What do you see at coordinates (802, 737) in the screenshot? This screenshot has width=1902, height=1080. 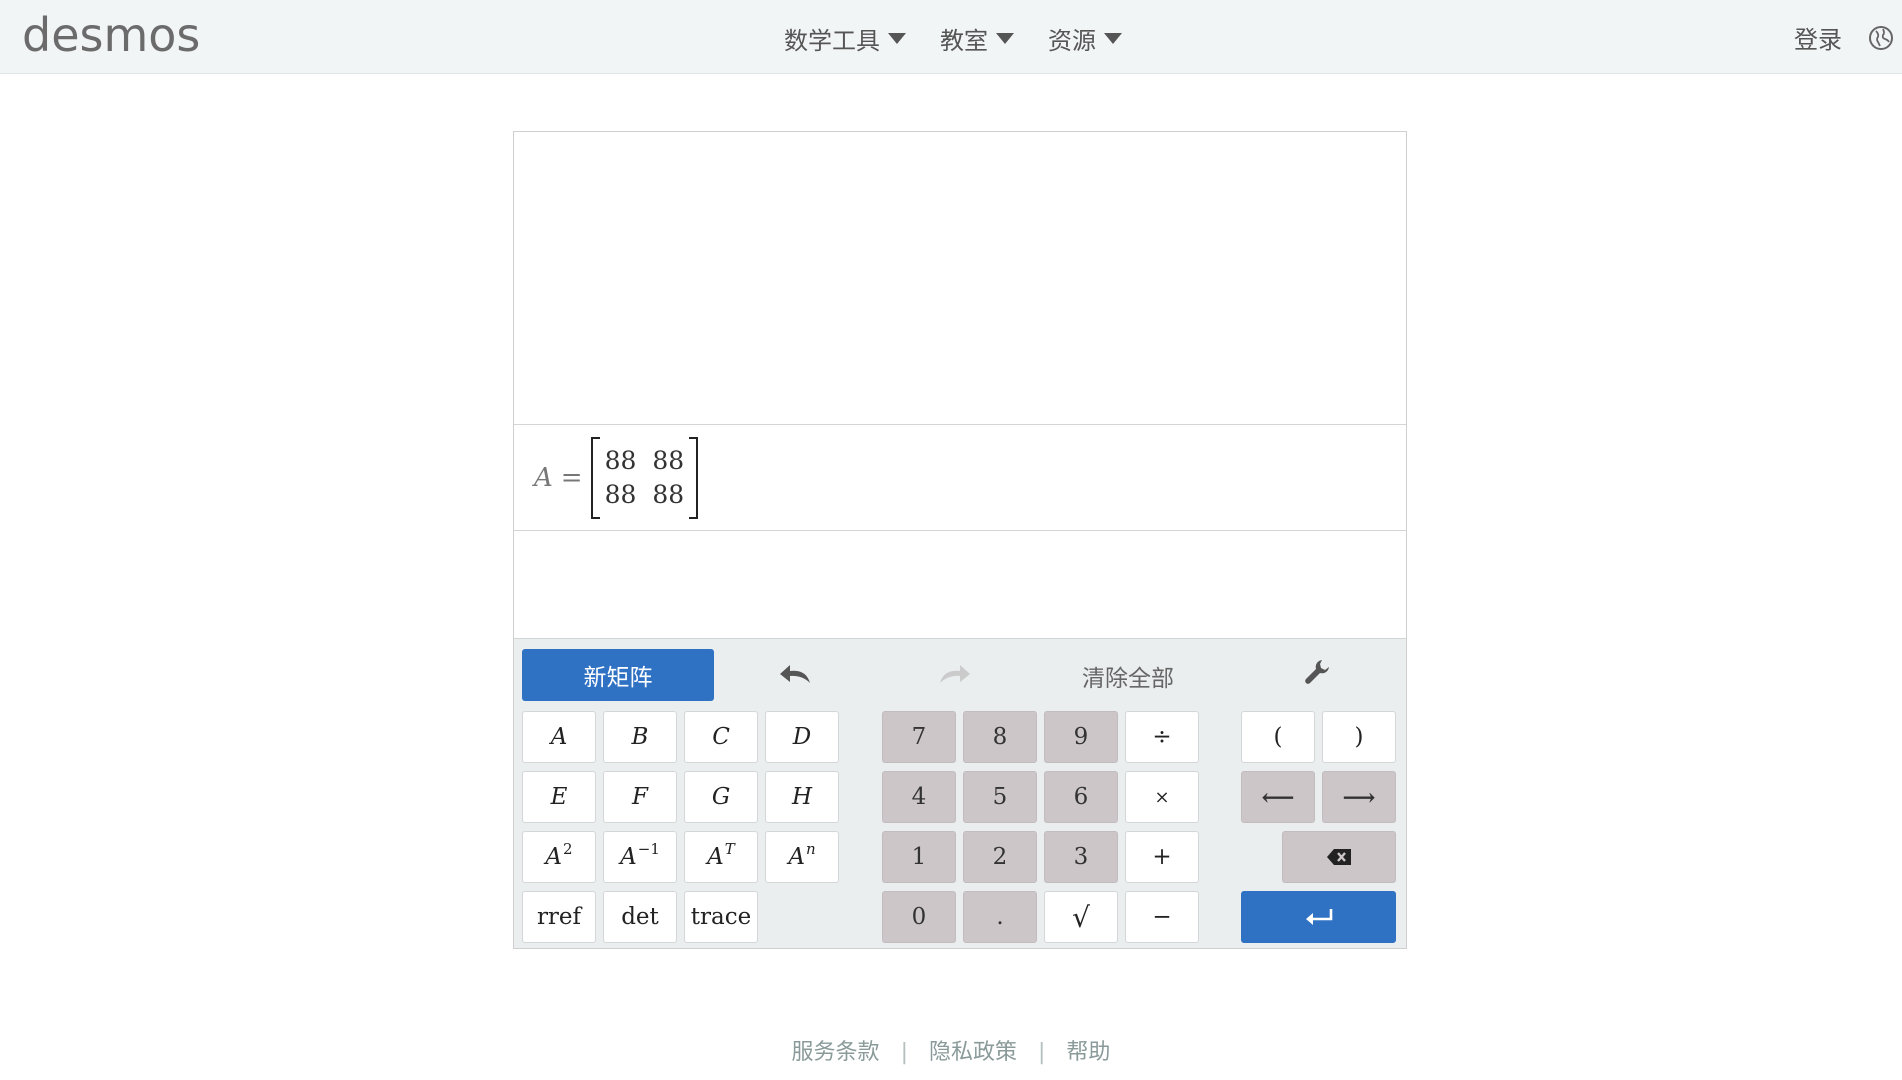 I see `key-matrix-d: D` at bounding box center [802, 737].